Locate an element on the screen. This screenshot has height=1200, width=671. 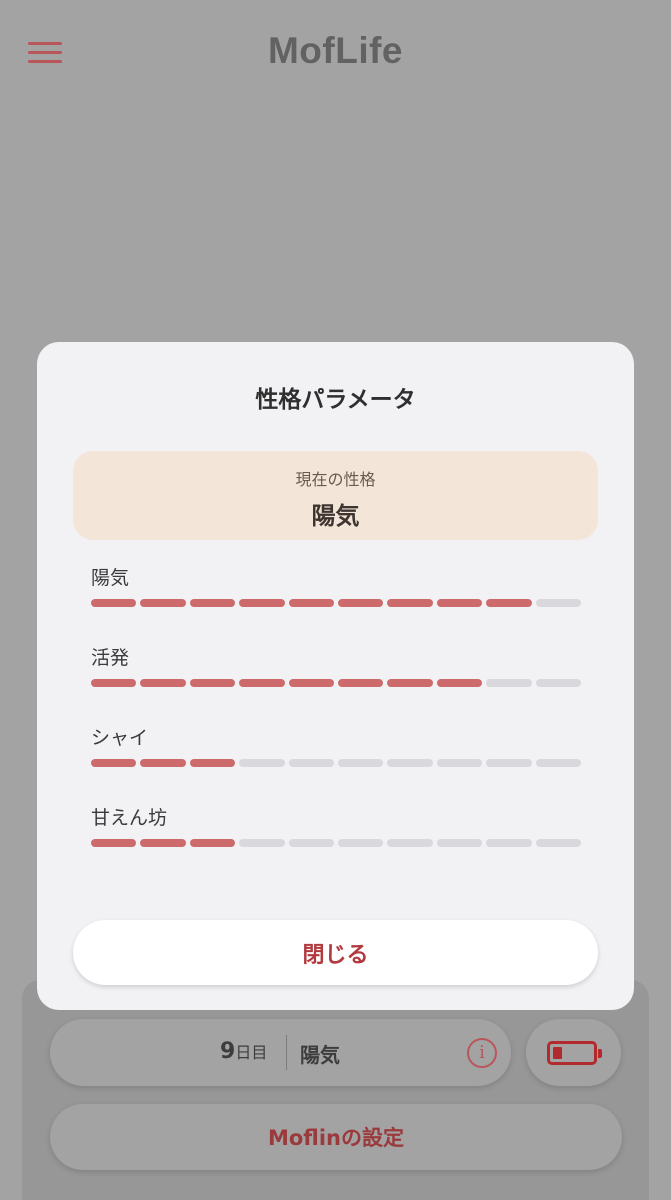
param-label: 甘えん坊 is located at coordinates (129, 818).